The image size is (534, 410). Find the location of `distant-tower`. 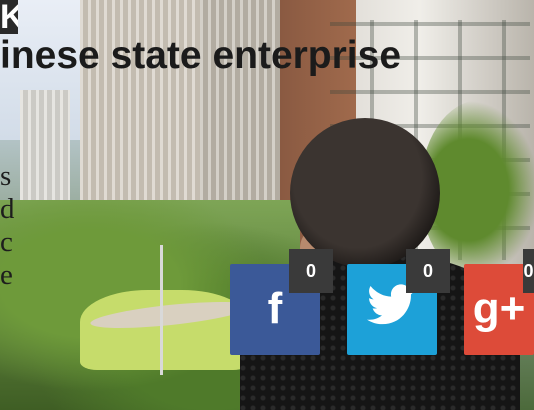

distant-tower is located at coordinates (45, 150).